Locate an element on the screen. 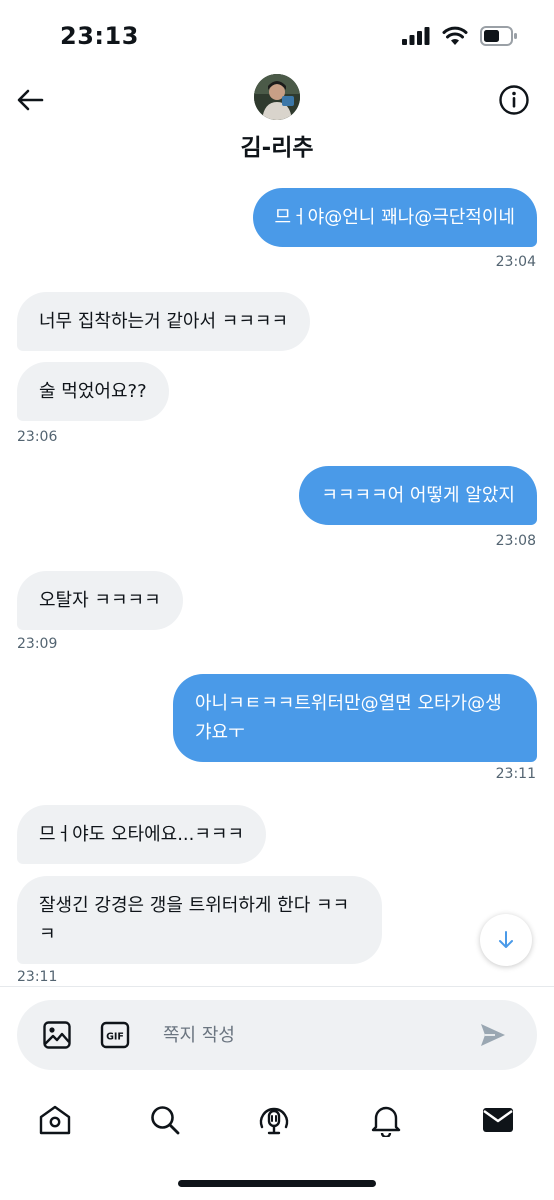 The width and height of the screenshot is (554, 1200). nav-messages is located at coordinates (498, 1120).